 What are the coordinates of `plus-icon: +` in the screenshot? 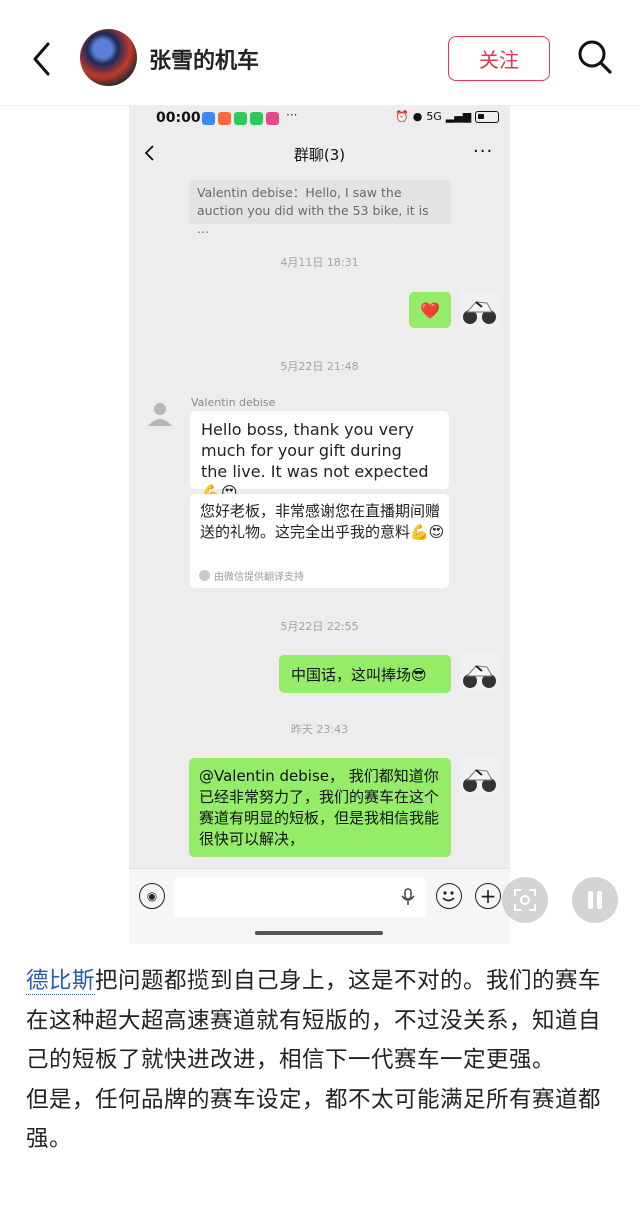 It's located at (488, 896).